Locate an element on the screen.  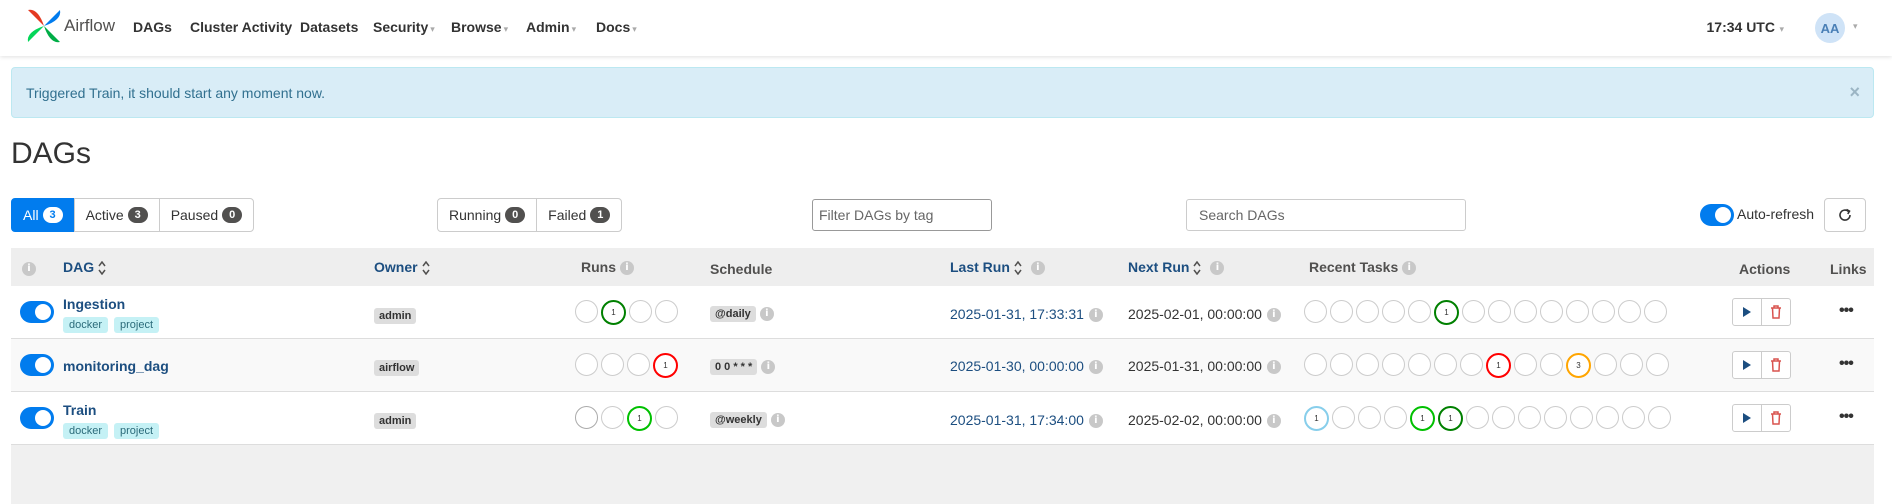
close-icon: × is located at coordinates (1854, 92).